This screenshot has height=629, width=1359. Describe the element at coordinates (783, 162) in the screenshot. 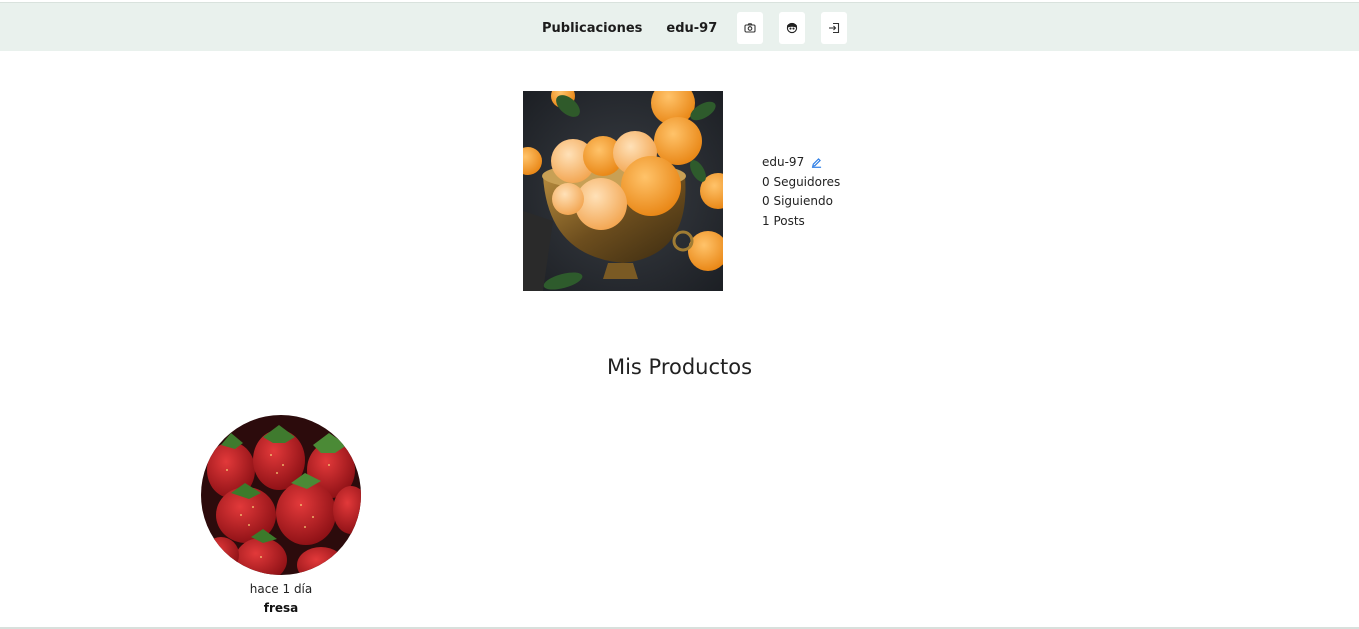

I see `profile-username: edu-97` at that location.